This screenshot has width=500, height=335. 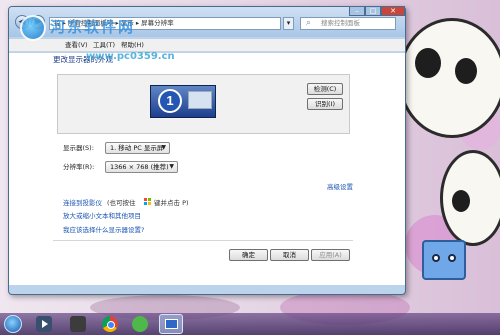 What do you see at coordinates (44, 324) in the screenshot?
I see `media-player-icon` at bounding box center [44, 324].